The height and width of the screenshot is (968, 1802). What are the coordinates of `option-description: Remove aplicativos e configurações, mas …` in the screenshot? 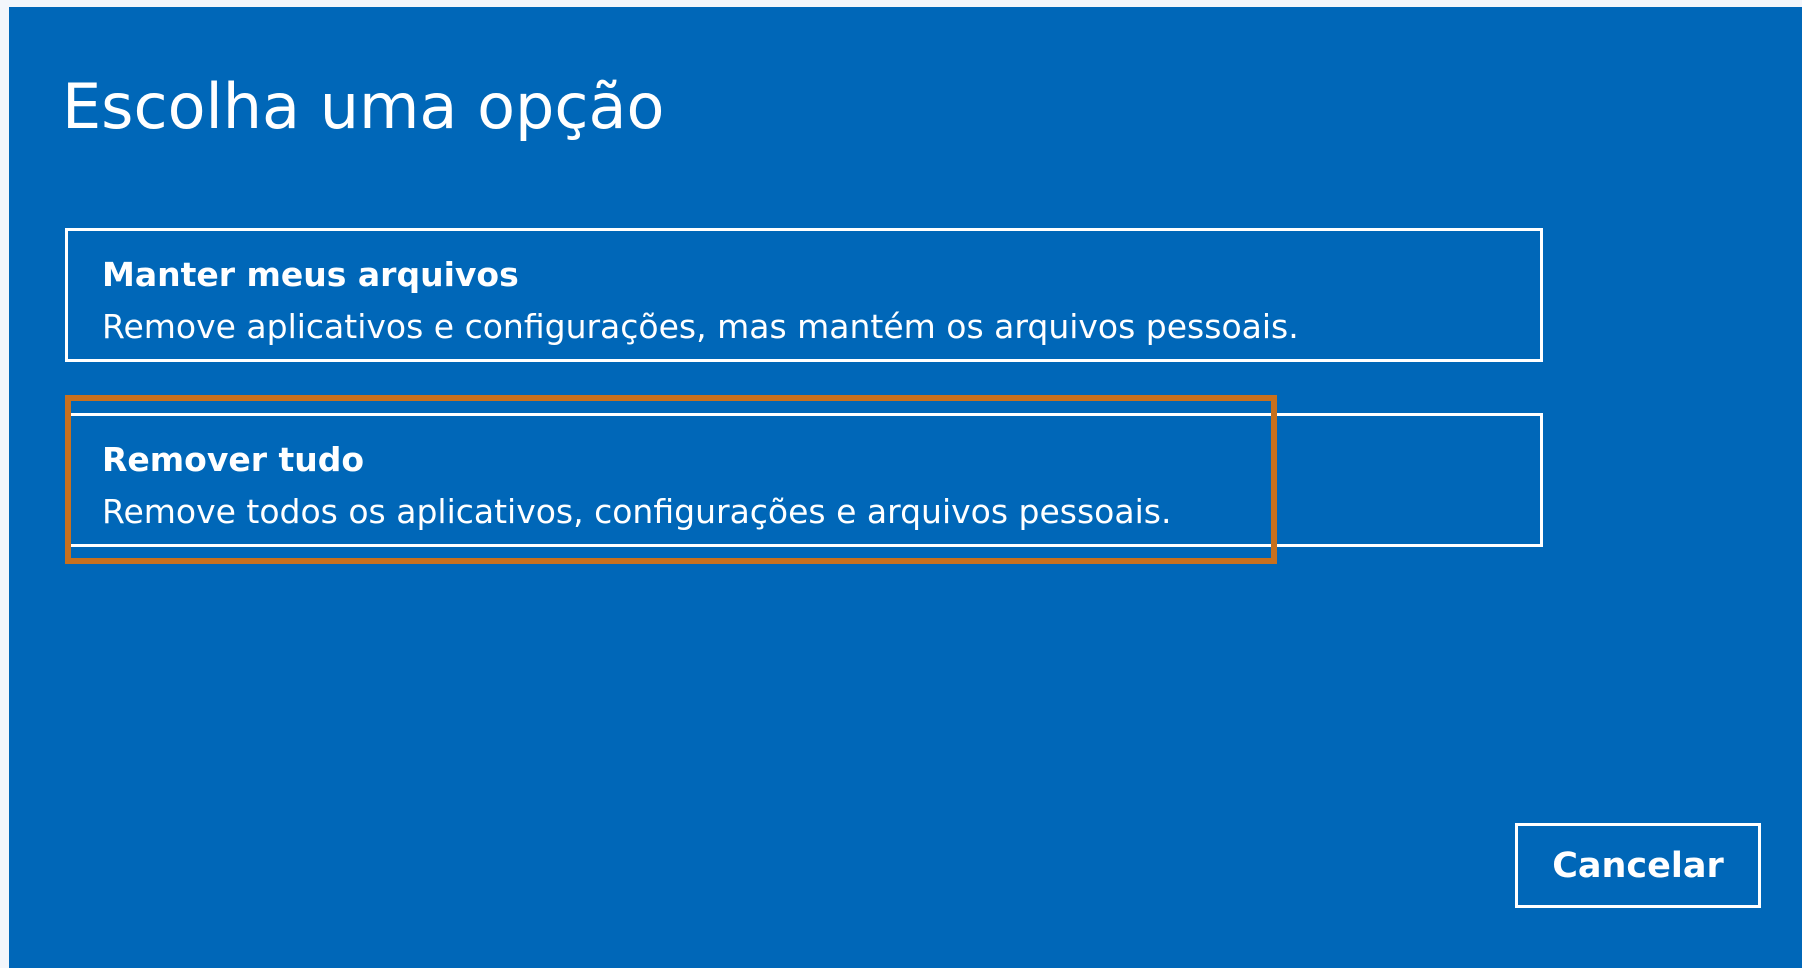 It's located at (700, 326).